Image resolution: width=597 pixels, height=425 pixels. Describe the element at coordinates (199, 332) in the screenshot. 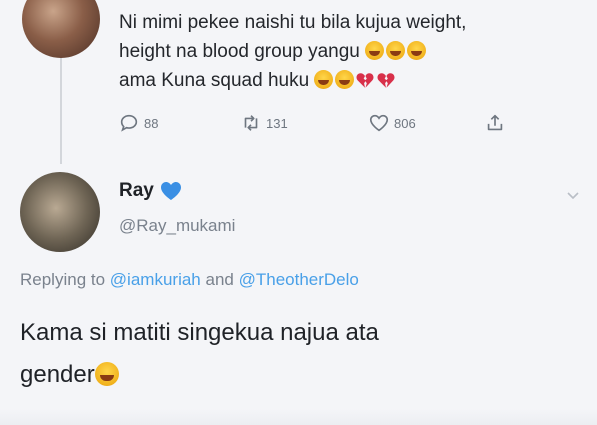

I see `reply-text-line-1: Kama si matiti singekua najua ata` at that location.